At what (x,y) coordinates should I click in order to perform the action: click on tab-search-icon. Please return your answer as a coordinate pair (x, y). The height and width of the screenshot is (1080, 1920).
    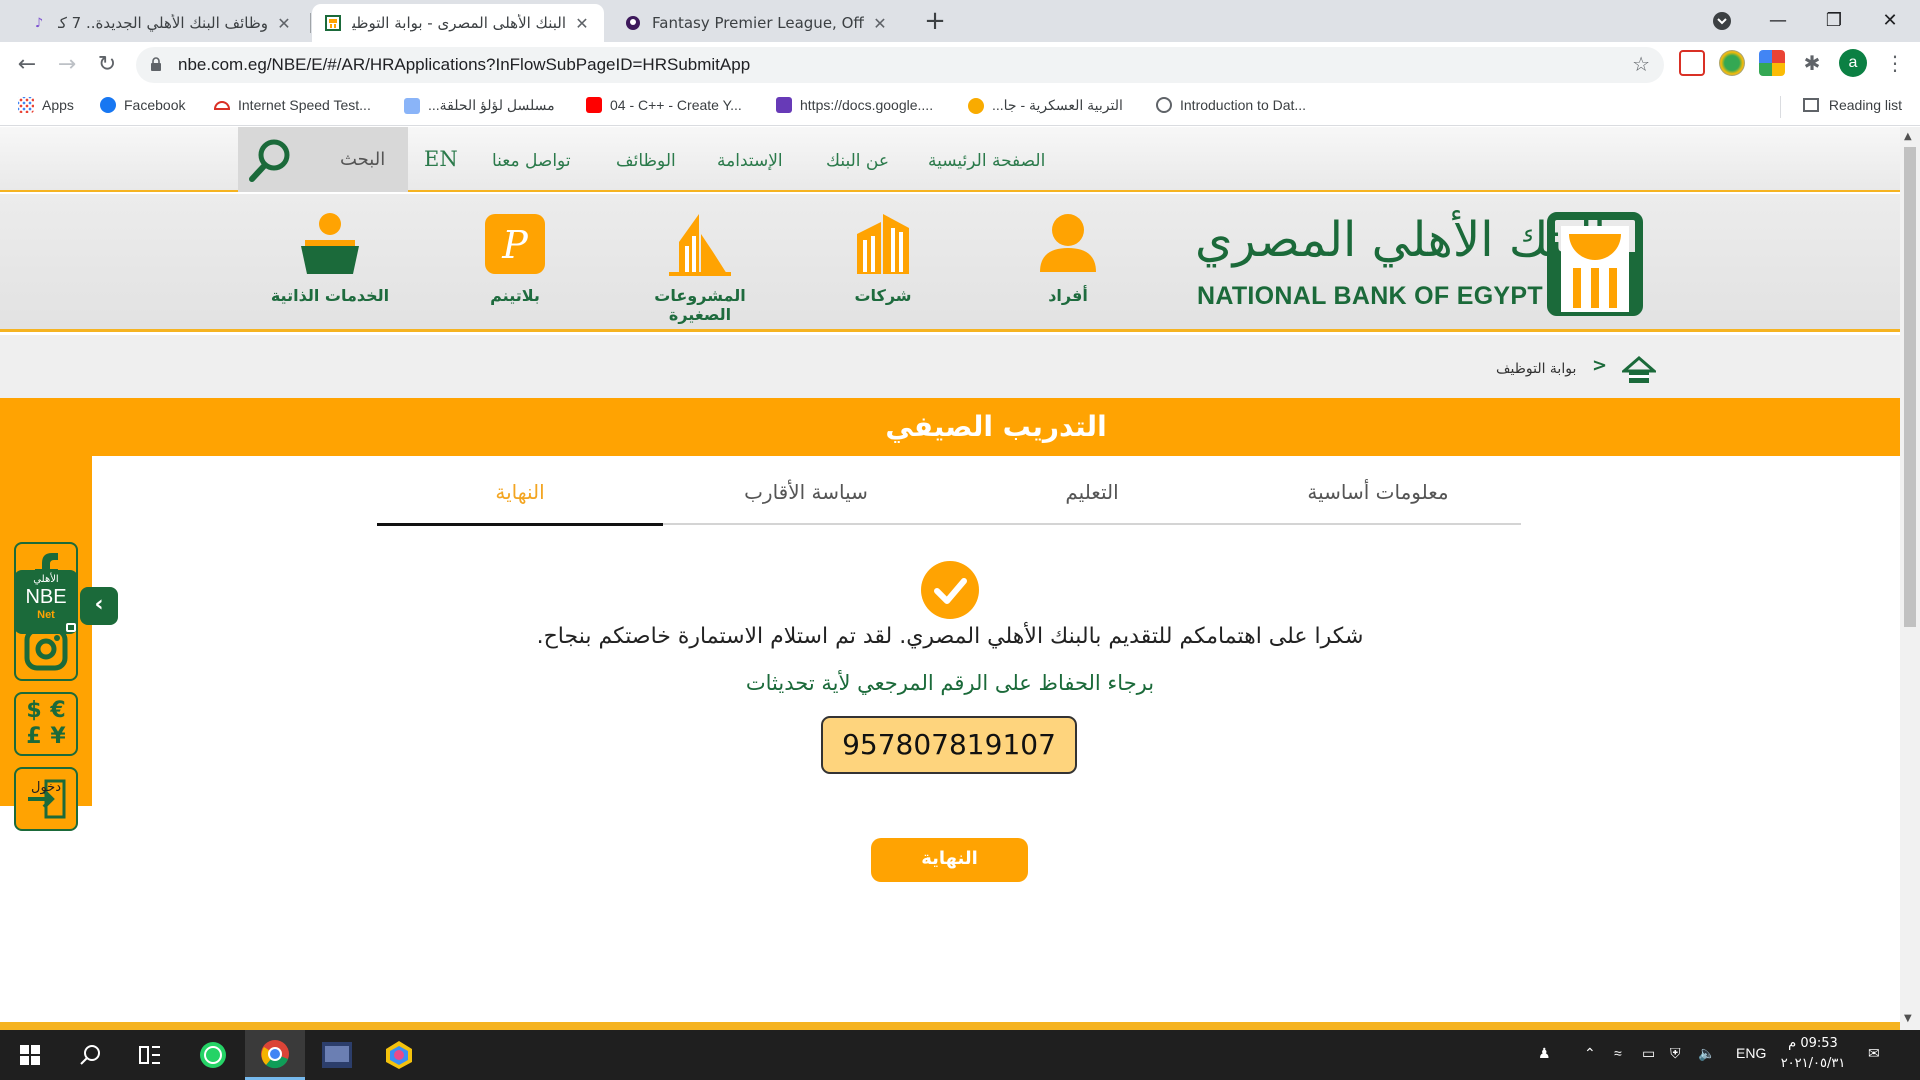
    Looking at the image, I should click on (1722, 21).